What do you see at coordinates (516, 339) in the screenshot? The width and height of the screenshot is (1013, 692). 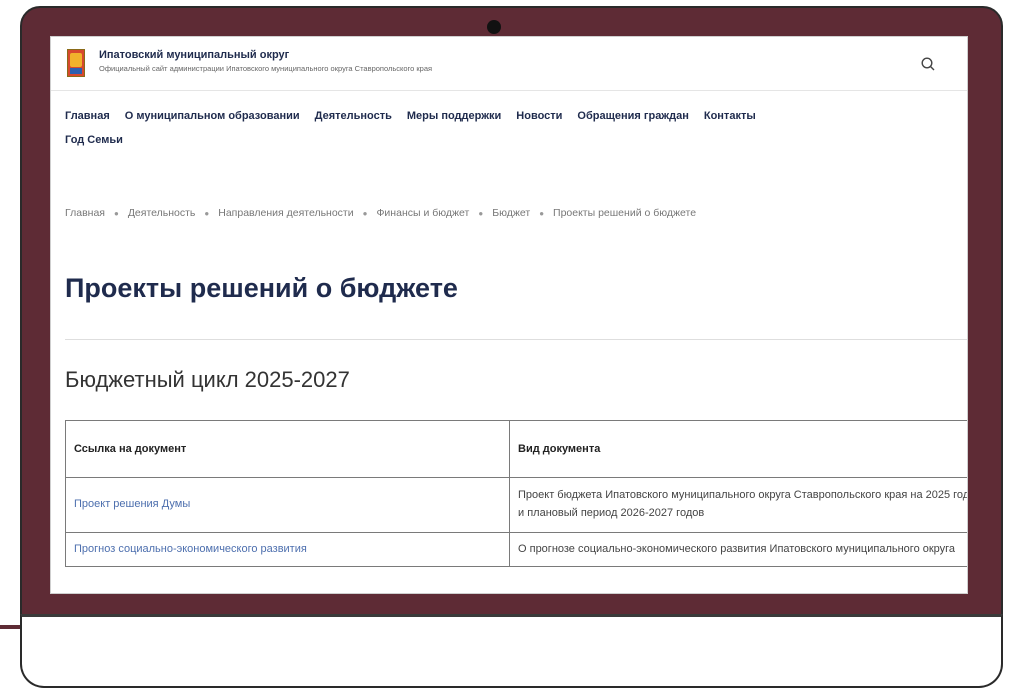 I see `divider` at bounding box center [516, 339].